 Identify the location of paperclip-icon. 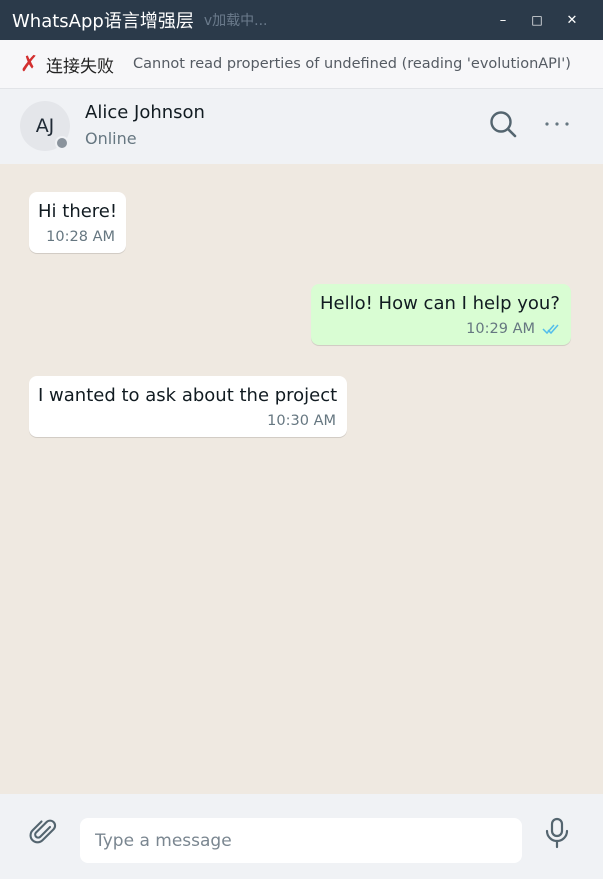
(43, 831).